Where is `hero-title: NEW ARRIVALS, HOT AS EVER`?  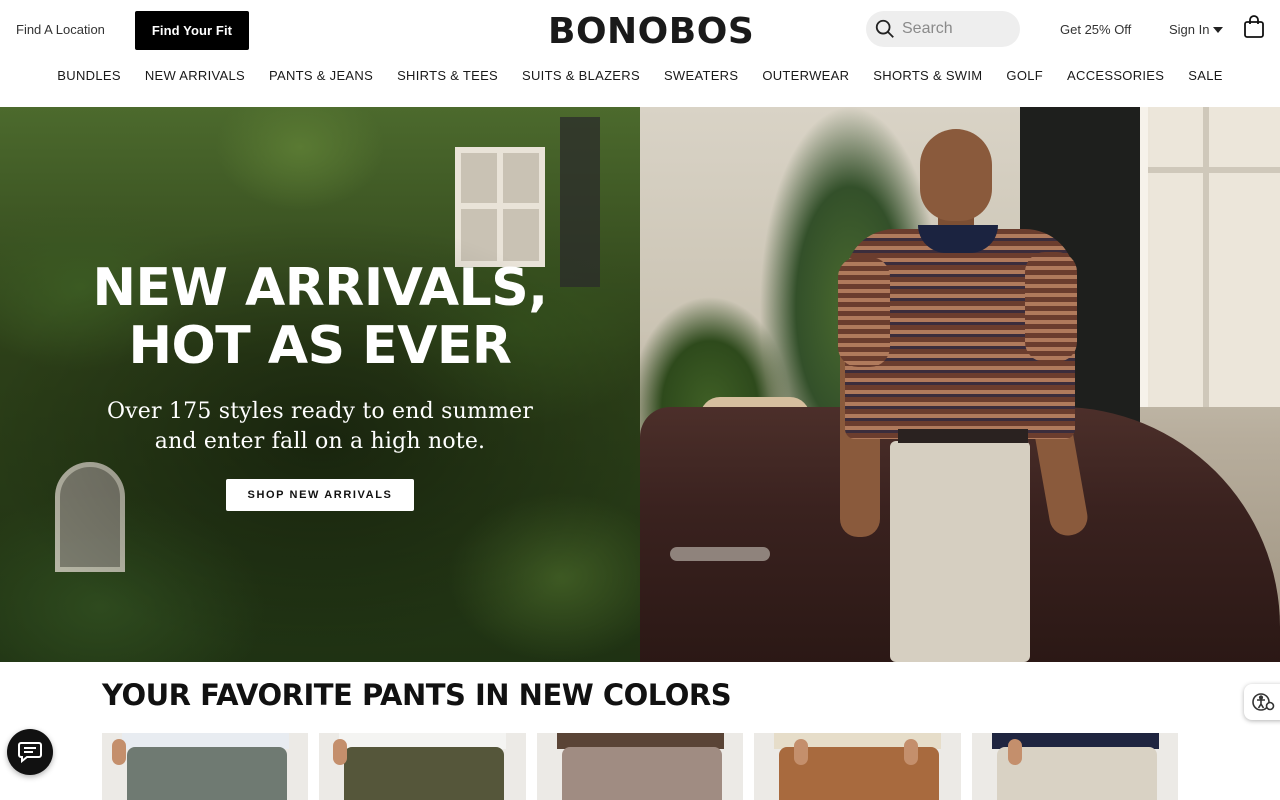
hero-title: NEW ARRIVALS, HOT AS EVER is located at coordinates (320, 317).